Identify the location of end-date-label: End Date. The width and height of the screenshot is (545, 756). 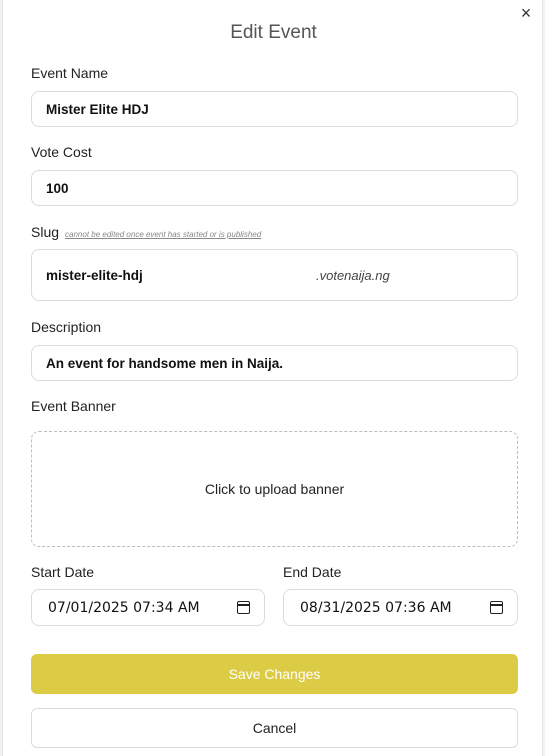
(312, 572).